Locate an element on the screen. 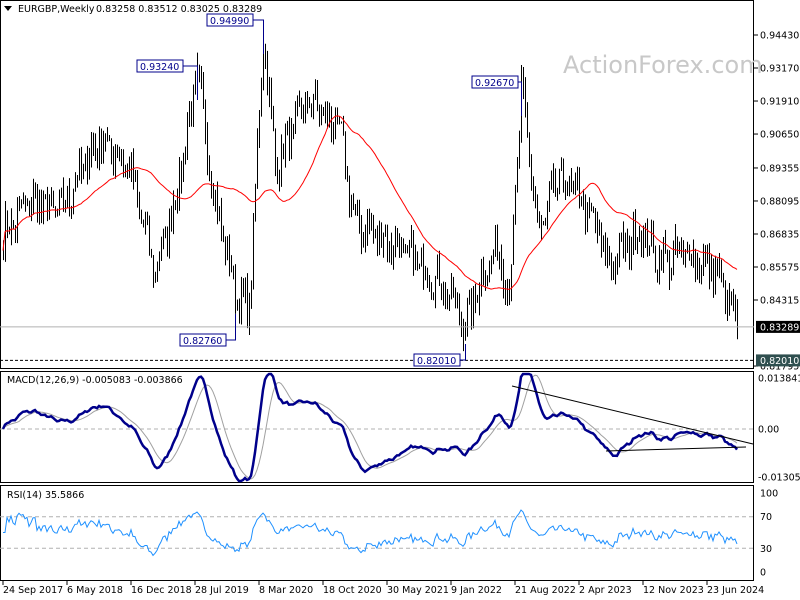 The image size is (800, 600). price-tick-label: 0.91910 is located at coordinates (779, 102).